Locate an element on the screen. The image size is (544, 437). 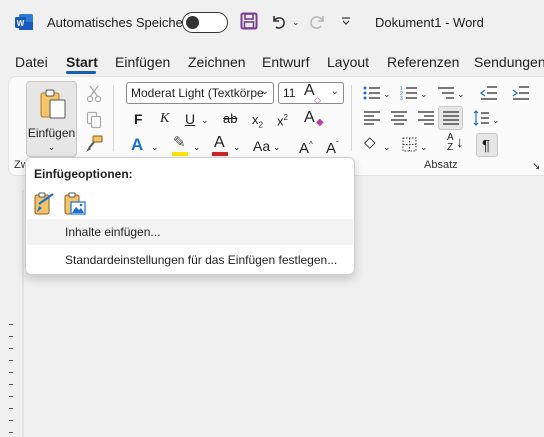
word-logo-icon: W is located at coordinates (24, 22).